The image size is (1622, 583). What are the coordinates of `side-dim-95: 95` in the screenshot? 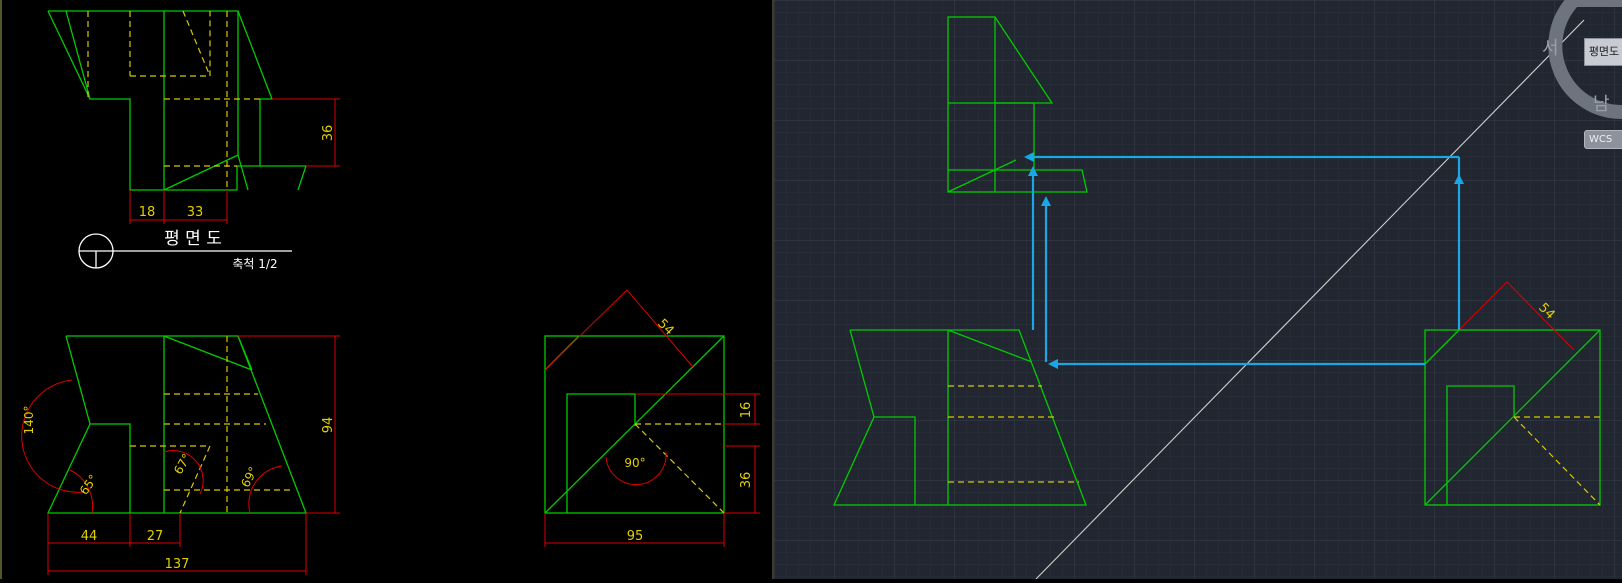 It's located at (635, 536).